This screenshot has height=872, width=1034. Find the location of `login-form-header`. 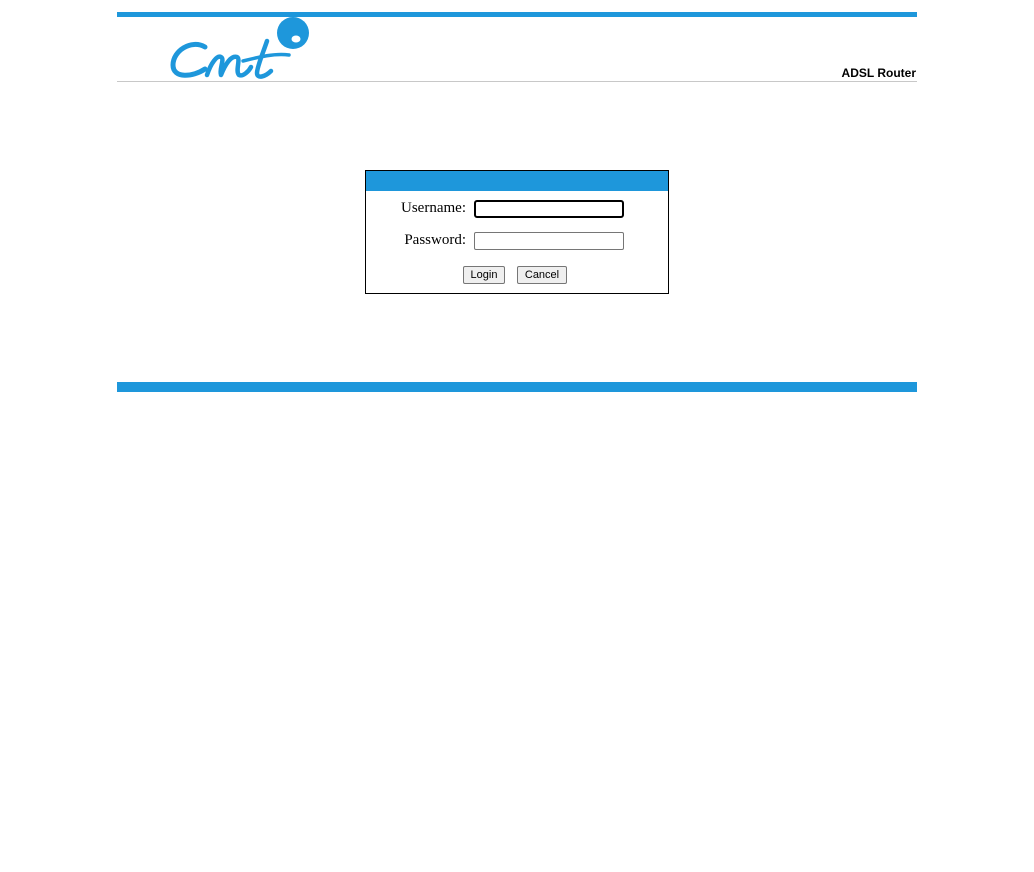

login-form-header is located at coordinates (517, 181).